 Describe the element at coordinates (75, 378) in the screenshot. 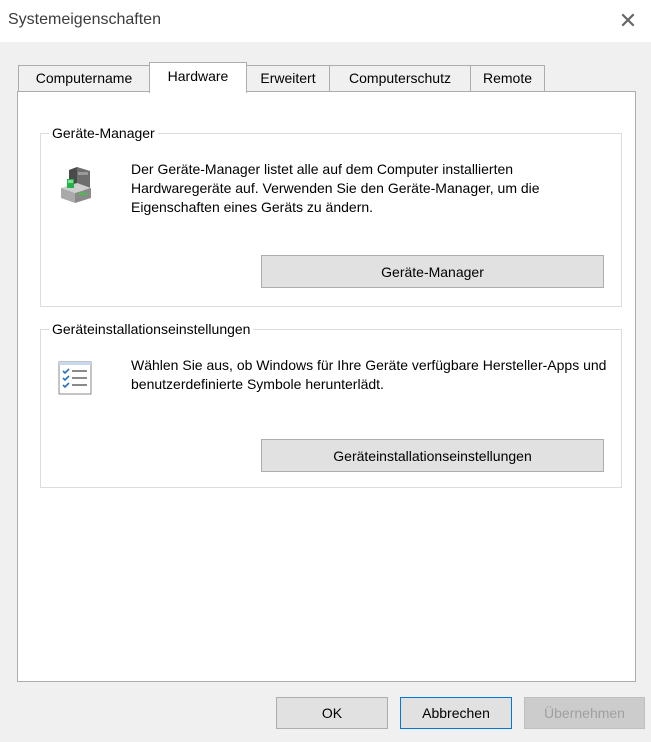

I see `checklist-icon` at that location.